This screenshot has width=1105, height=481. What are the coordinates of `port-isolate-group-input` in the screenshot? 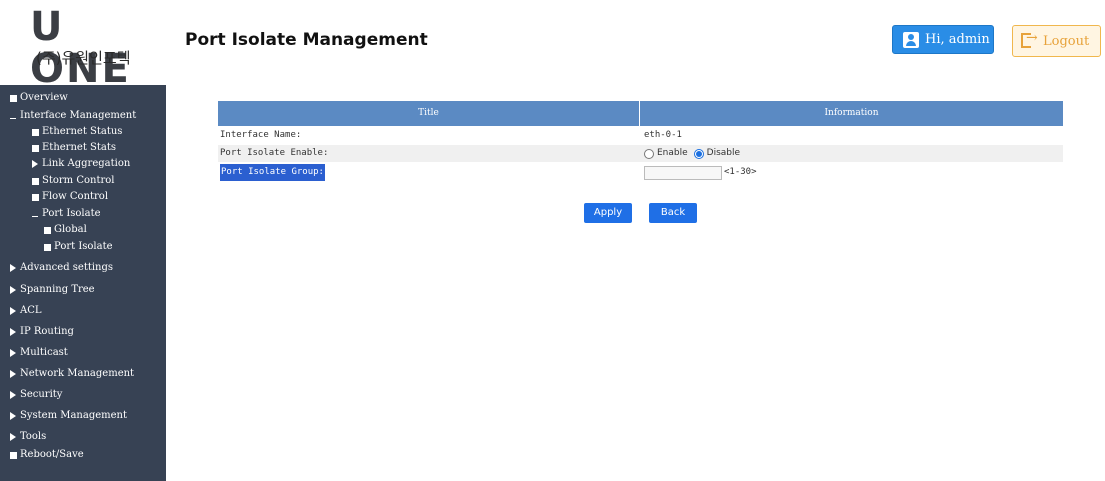 It's located at (683, 172).